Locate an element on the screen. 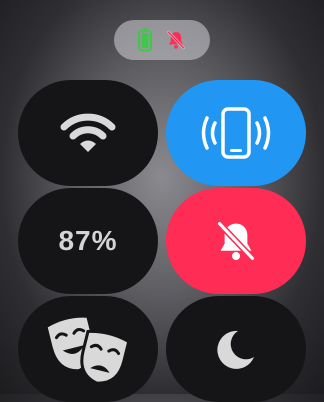  bell-slash-icon is located at coordinates (236, 241).